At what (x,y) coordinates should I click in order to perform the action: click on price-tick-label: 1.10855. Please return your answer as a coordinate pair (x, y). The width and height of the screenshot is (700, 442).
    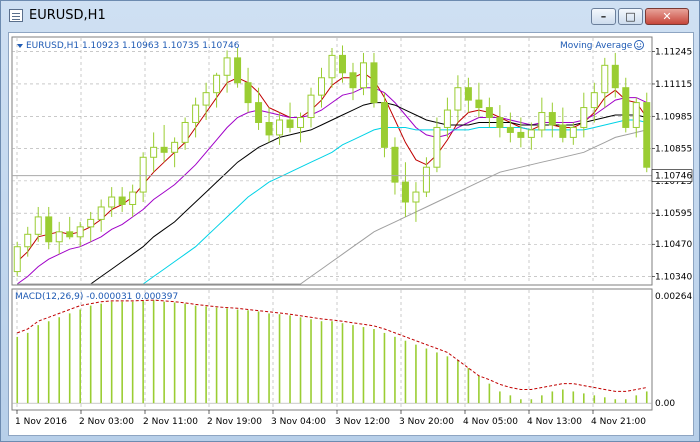
    Looking at the image, I should click on (673, 150).